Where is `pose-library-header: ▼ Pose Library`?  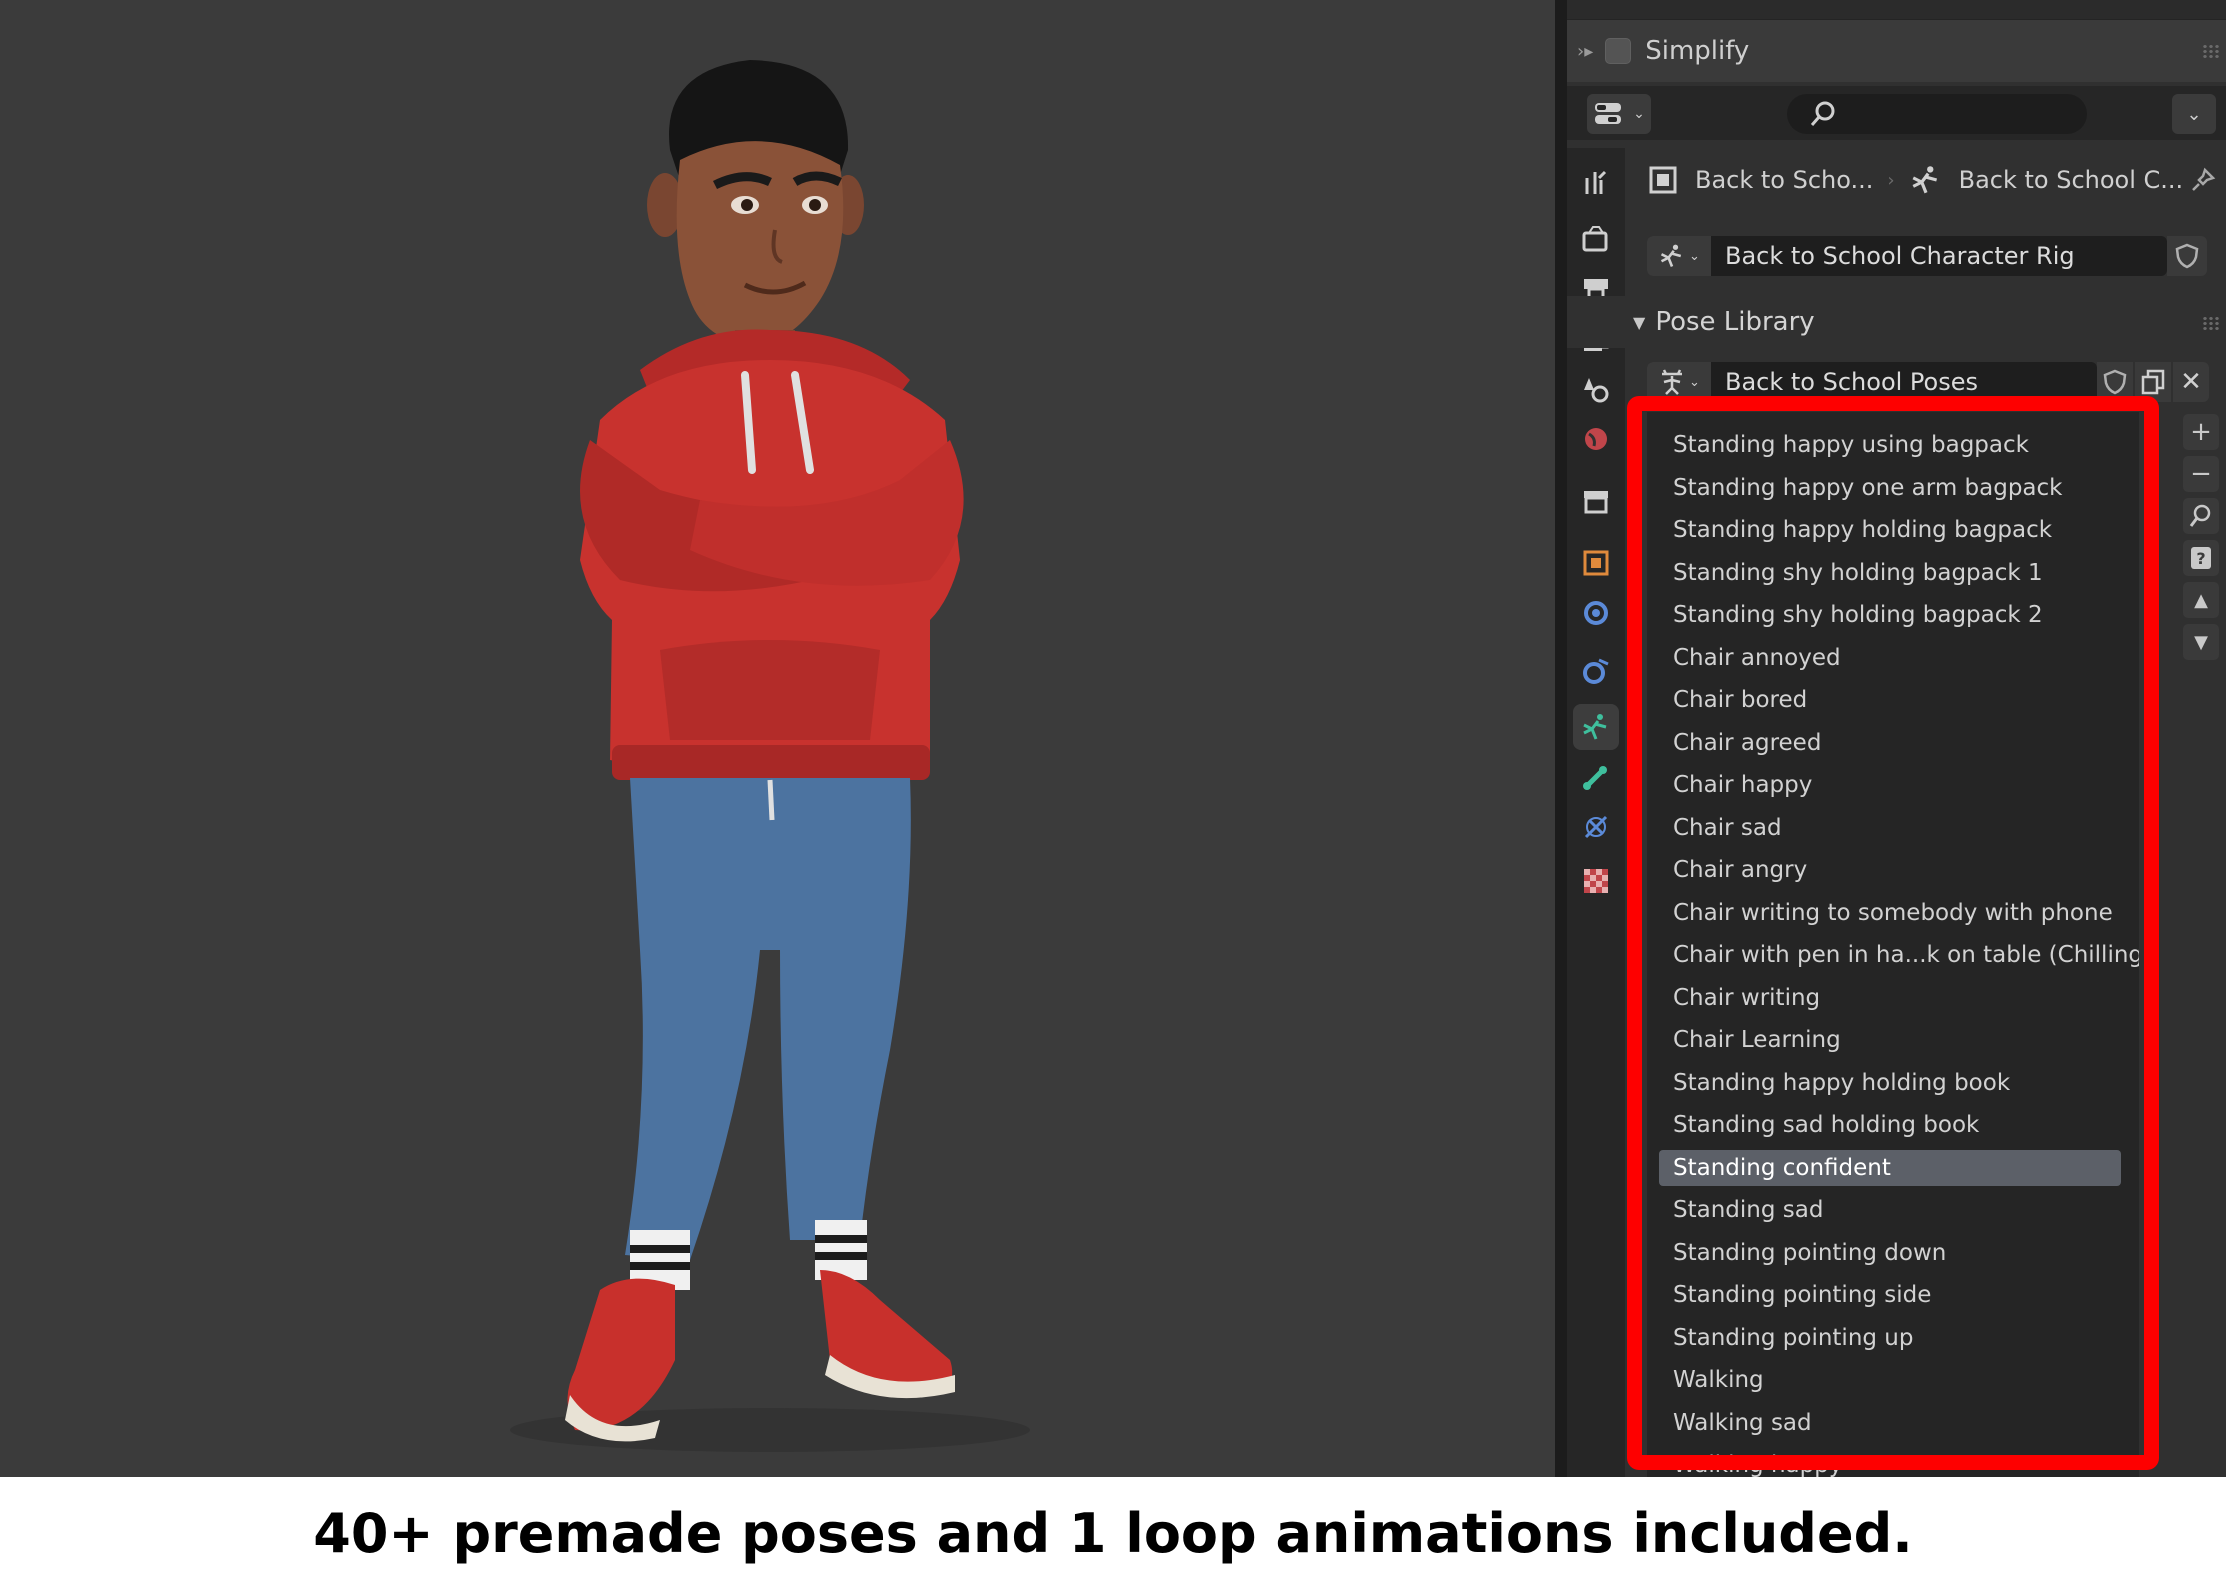
pose-library-header: ▼ Pose Library is located at coordinates (1896, 322).